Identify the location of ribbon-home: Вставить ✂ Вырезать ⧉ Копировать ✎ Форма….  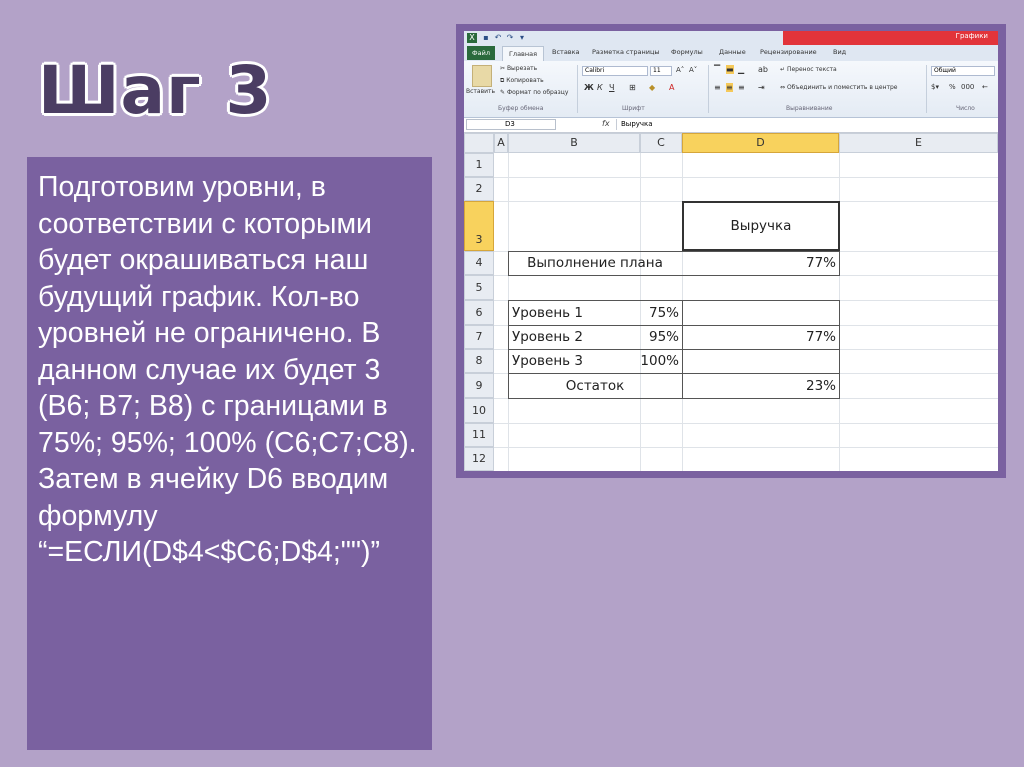
(731, 89).